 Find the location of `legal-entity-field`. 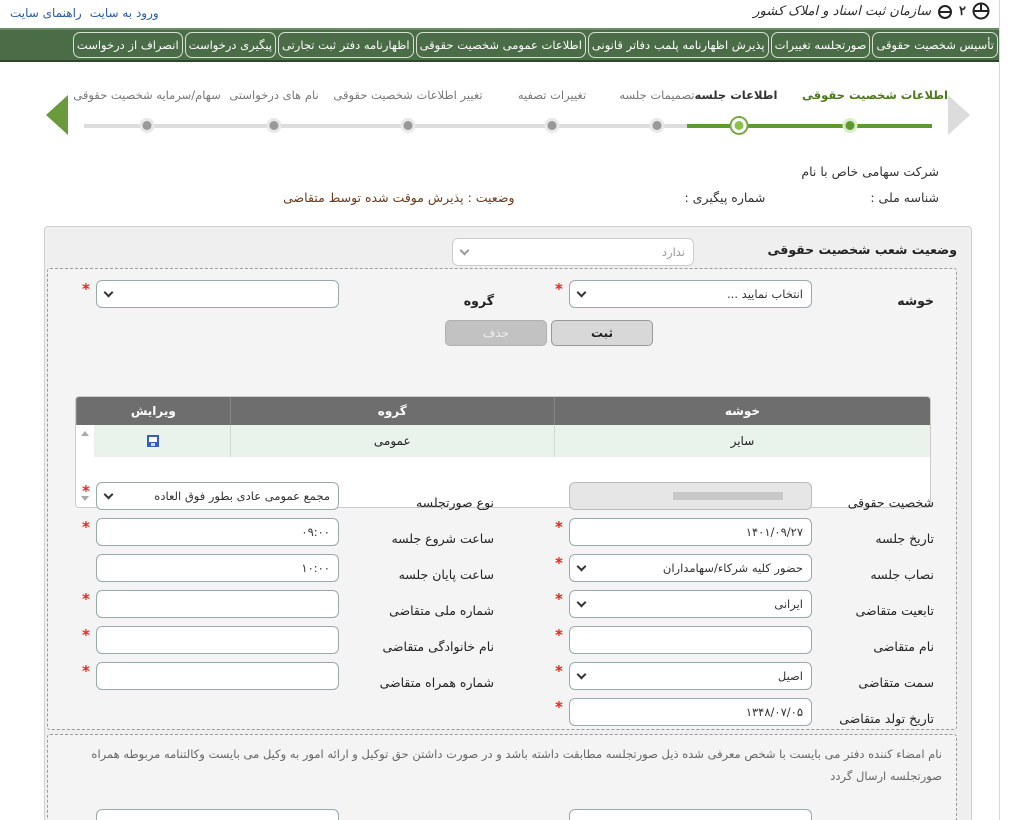

legal-entity-field is located at coordinates (690, 496).